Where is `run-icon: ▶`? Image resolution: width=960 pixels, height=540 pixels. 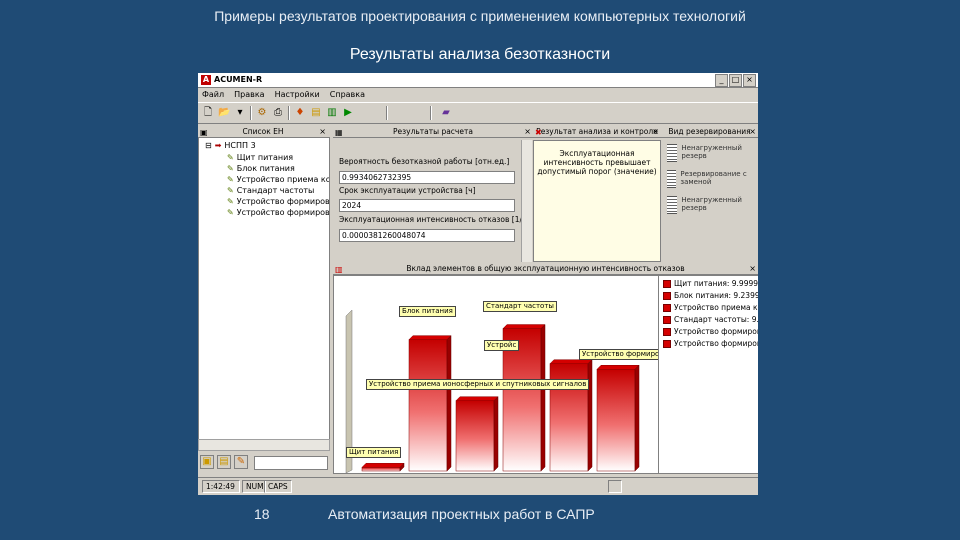
run-icon: ▶ is located at coordinates (348, 113).